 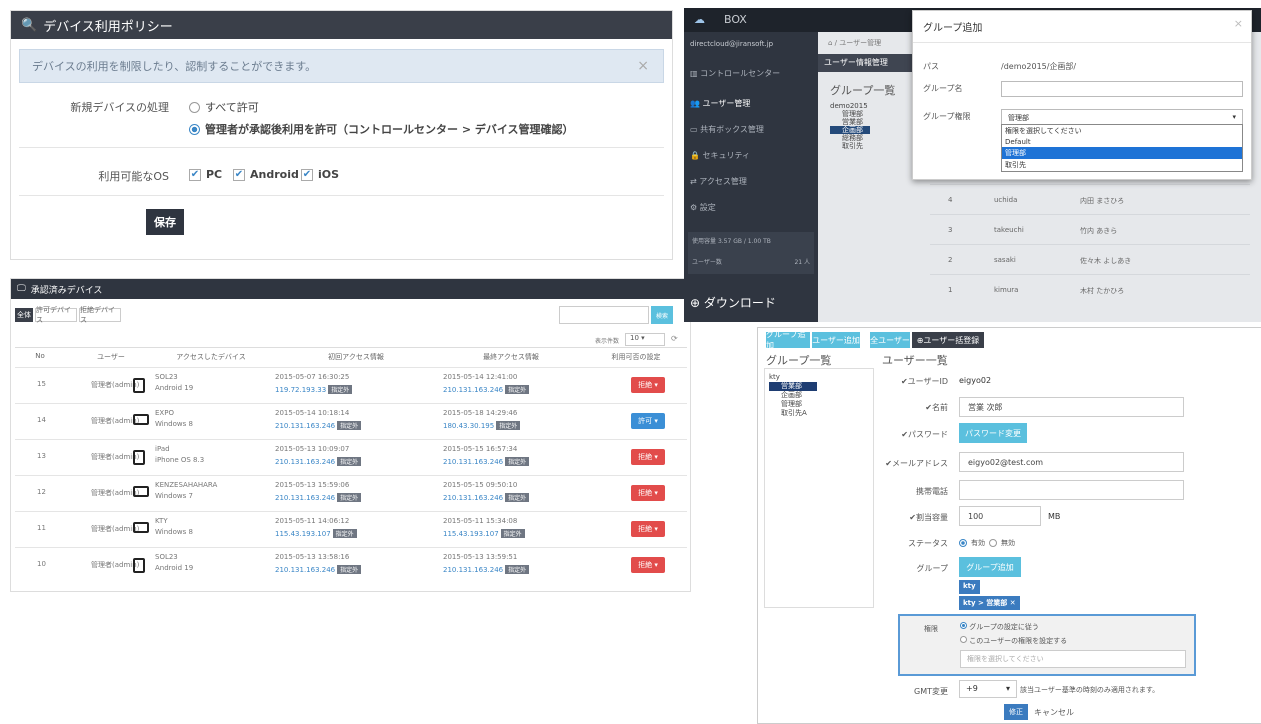 I want to click on bulk-register-button: ⊕ ユーザー括登録, so click(x=948, y=340).